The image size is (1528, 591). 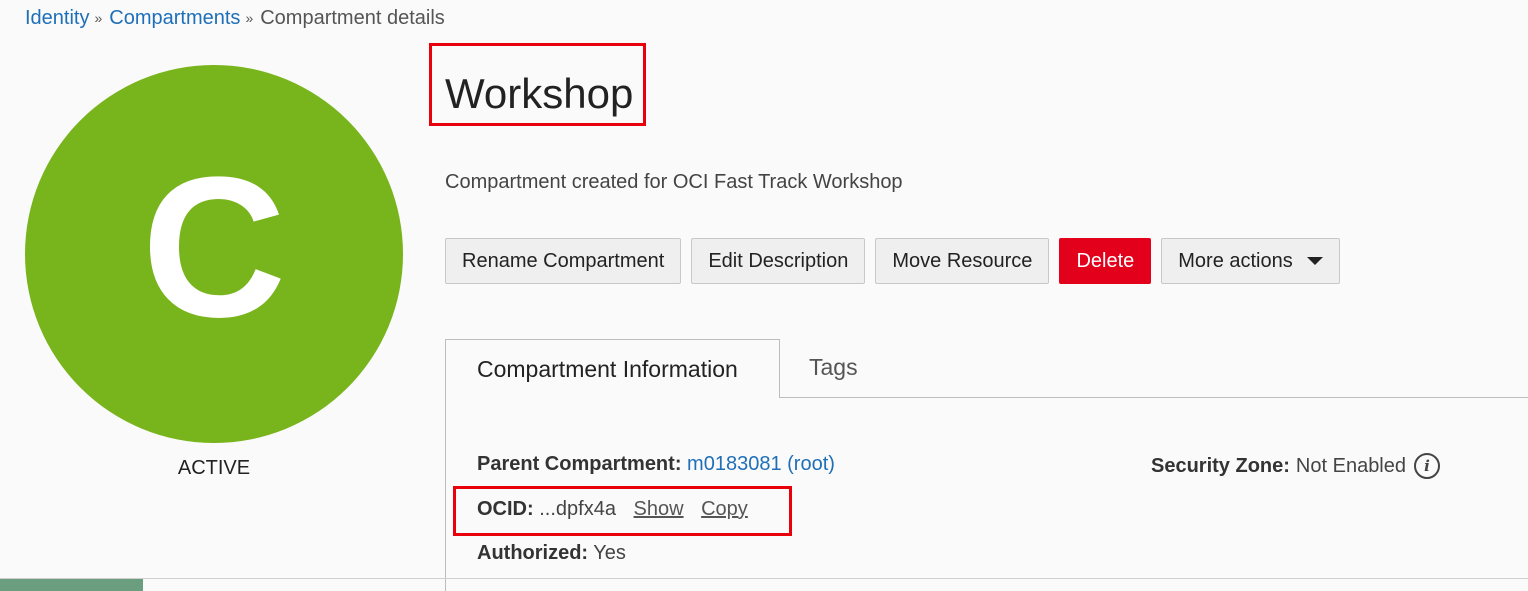 What do you see at coordinates (71, 585) in the screenshot?
I see `bottom-progress-bar` at bounding box center [71, 585].